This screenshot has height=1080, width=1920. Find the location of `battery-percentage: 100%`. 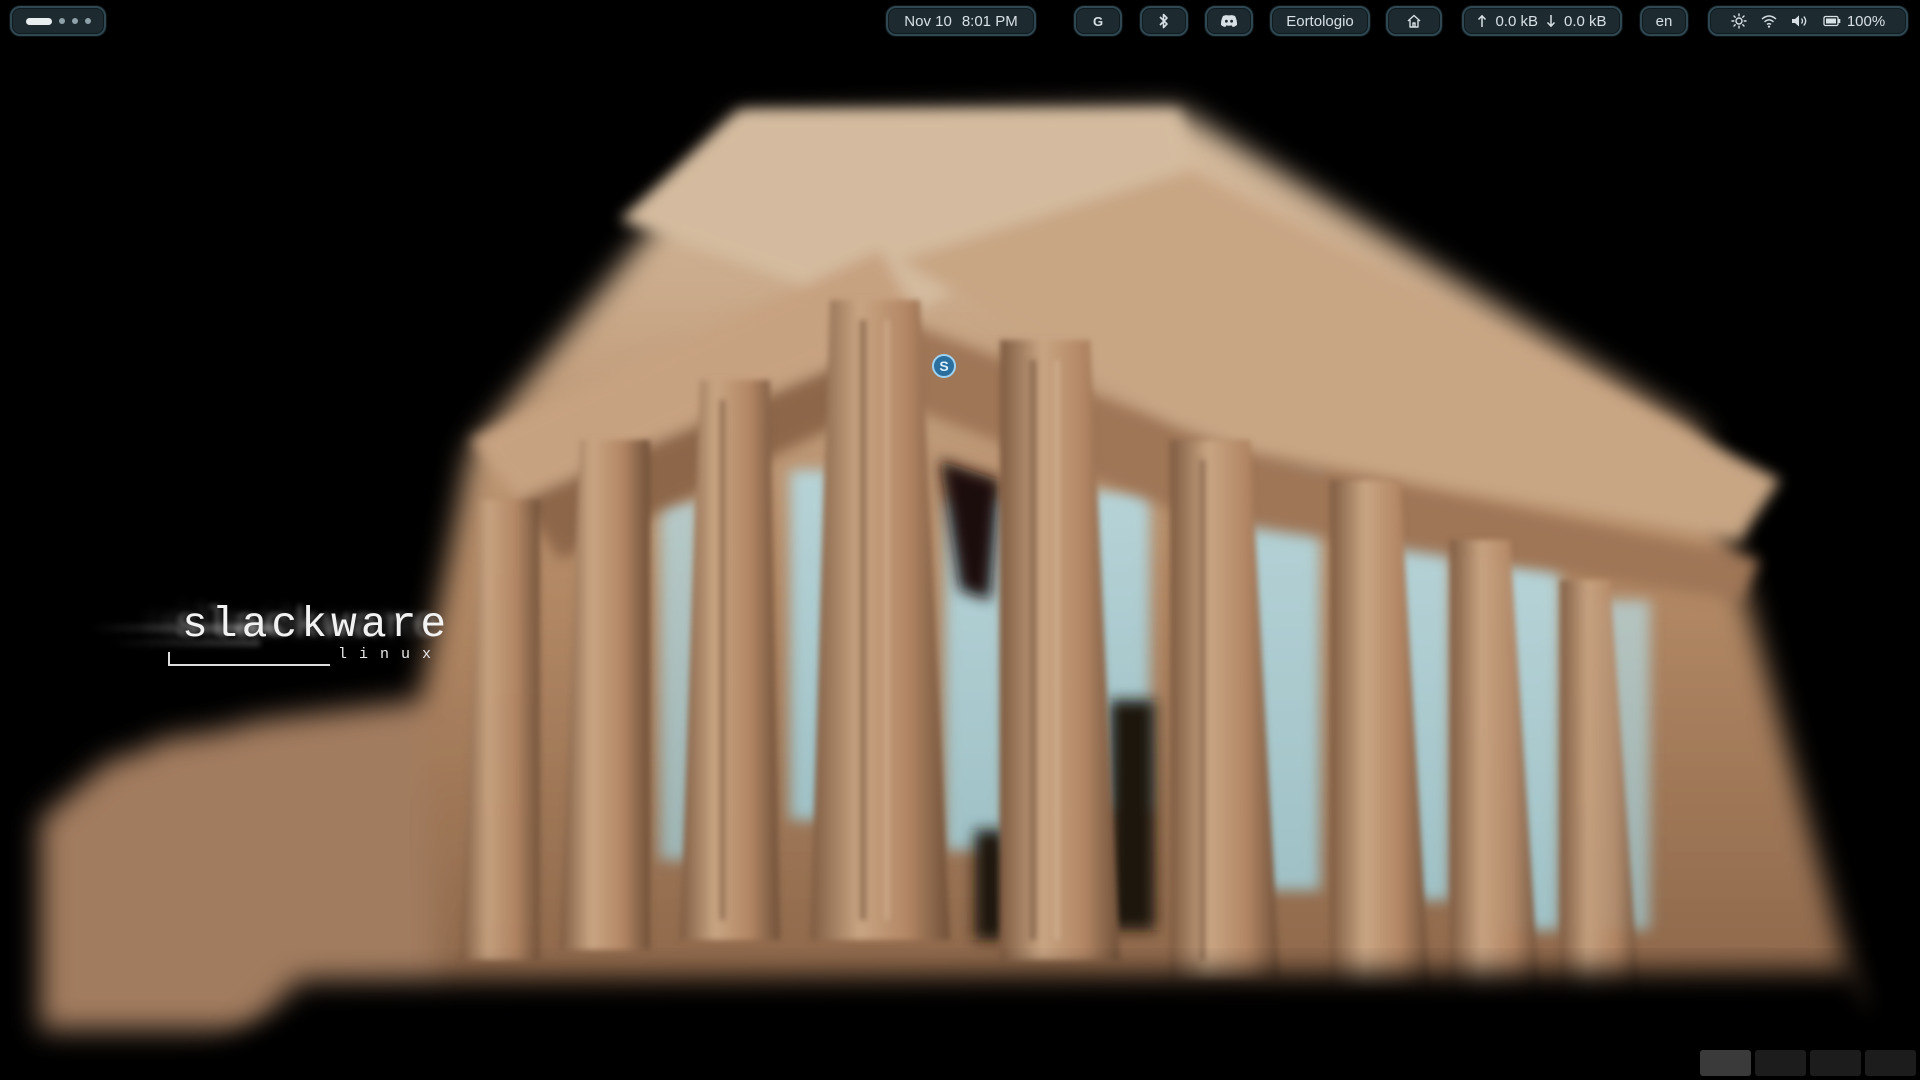

battery-percentage: 100% is located at coordinates (1866, 21).